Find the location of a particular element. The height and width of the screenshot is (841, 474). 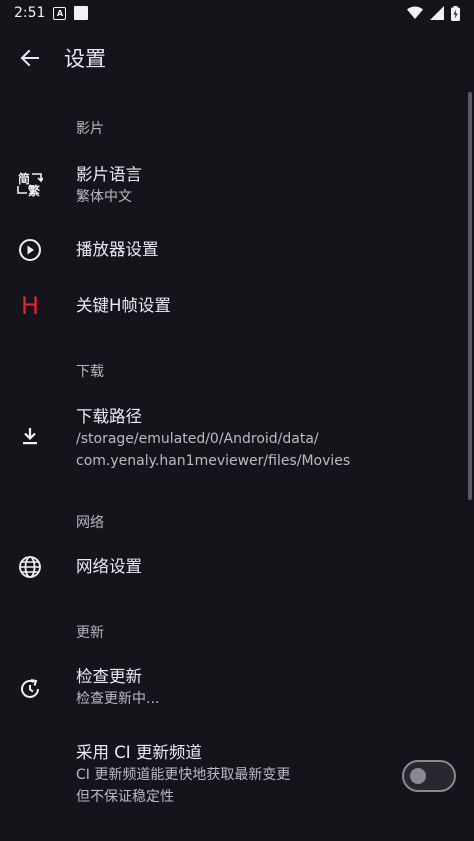

download-icon is located at coordinates (30, 436).